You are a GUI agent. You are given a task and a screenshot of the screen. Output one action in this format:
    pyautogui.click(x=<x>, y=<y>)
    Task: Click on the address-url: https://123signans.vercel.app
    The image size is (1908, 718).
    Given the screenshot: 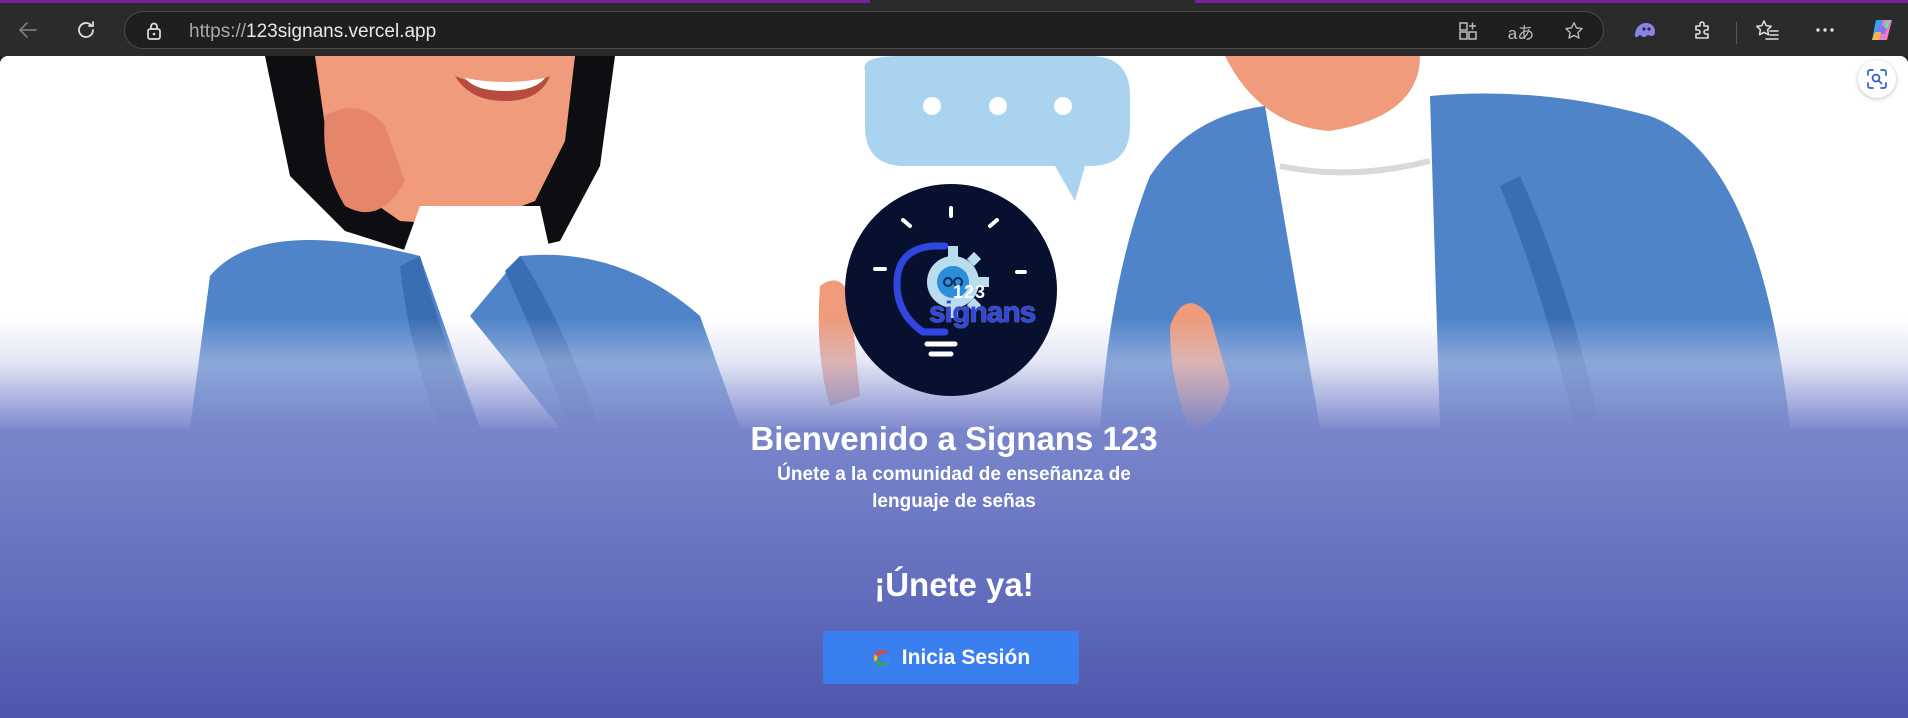 What is the action you would take?
    pyautogui.click(x=312, y=32)
    